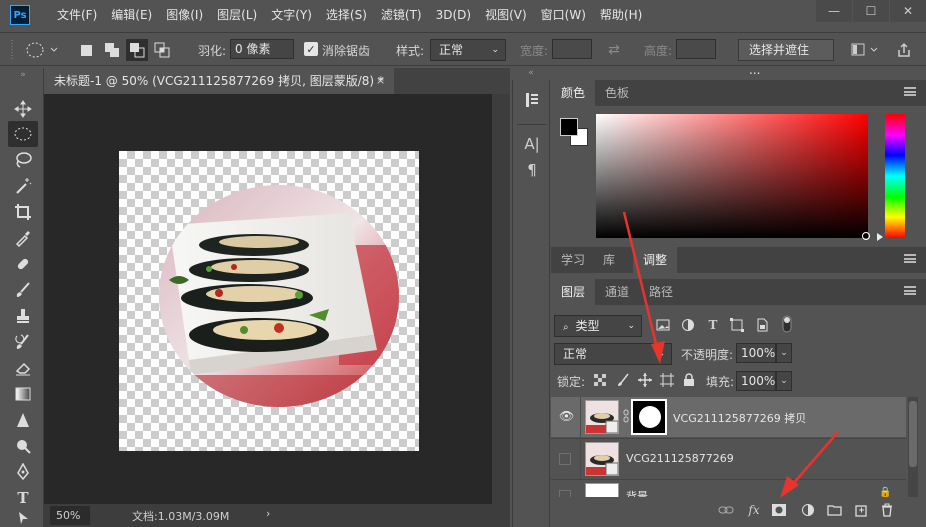 This screenshot has width=926, height=527. What do you see at coordinates (756, 353) in the screenshot?
I see `opacity-input: 100%` at bounding box center [756, 353].